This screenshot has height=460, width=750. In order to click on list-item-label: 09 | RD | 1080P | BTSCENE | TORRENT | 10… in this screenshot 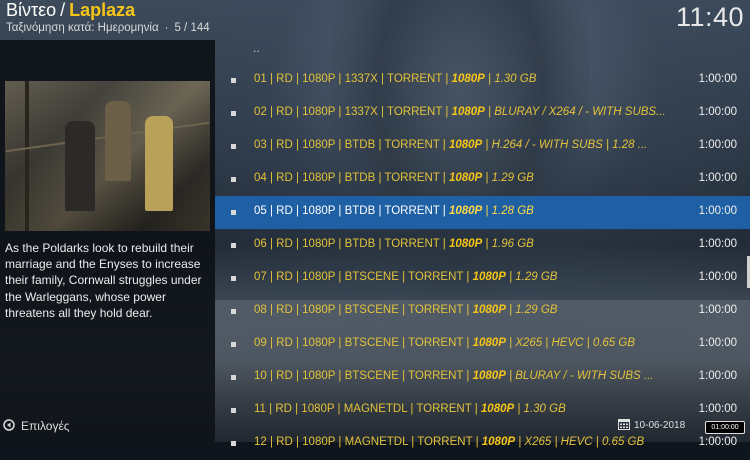, I will do `click(474, 343)`.